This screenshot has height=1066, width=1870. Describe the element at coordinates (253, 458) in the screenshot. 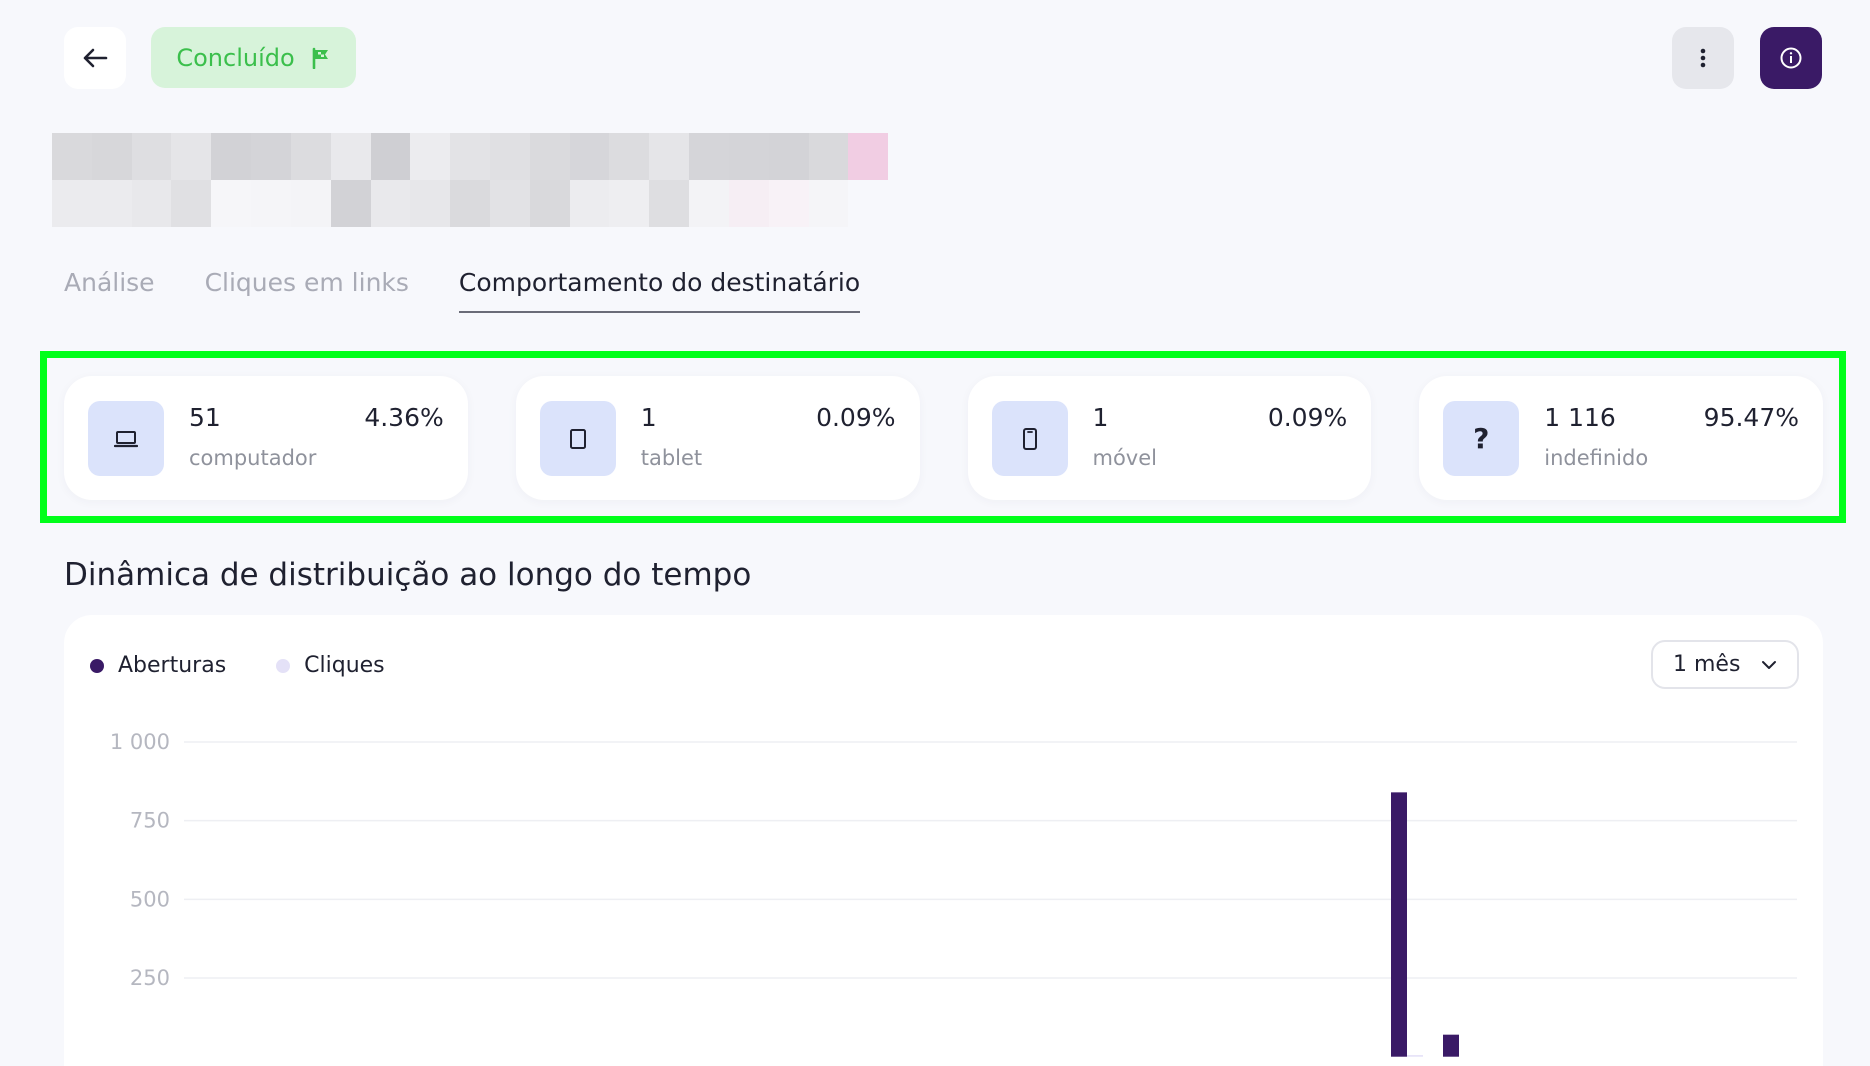

I see `device-label: computador` at that location.